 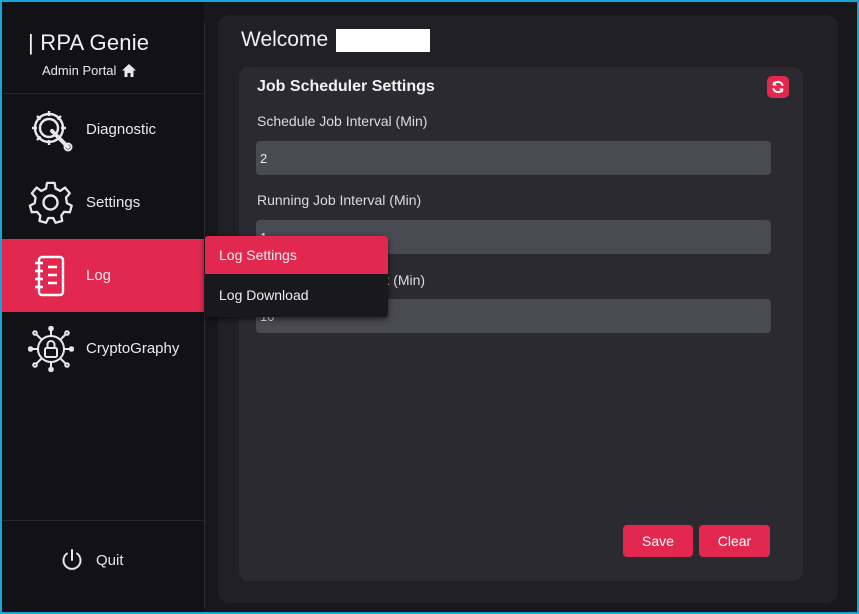 What do you see at coordinates (110, 560) in the screenshot?
I see `quit-label: Quit` at bounding box center [110, 560].